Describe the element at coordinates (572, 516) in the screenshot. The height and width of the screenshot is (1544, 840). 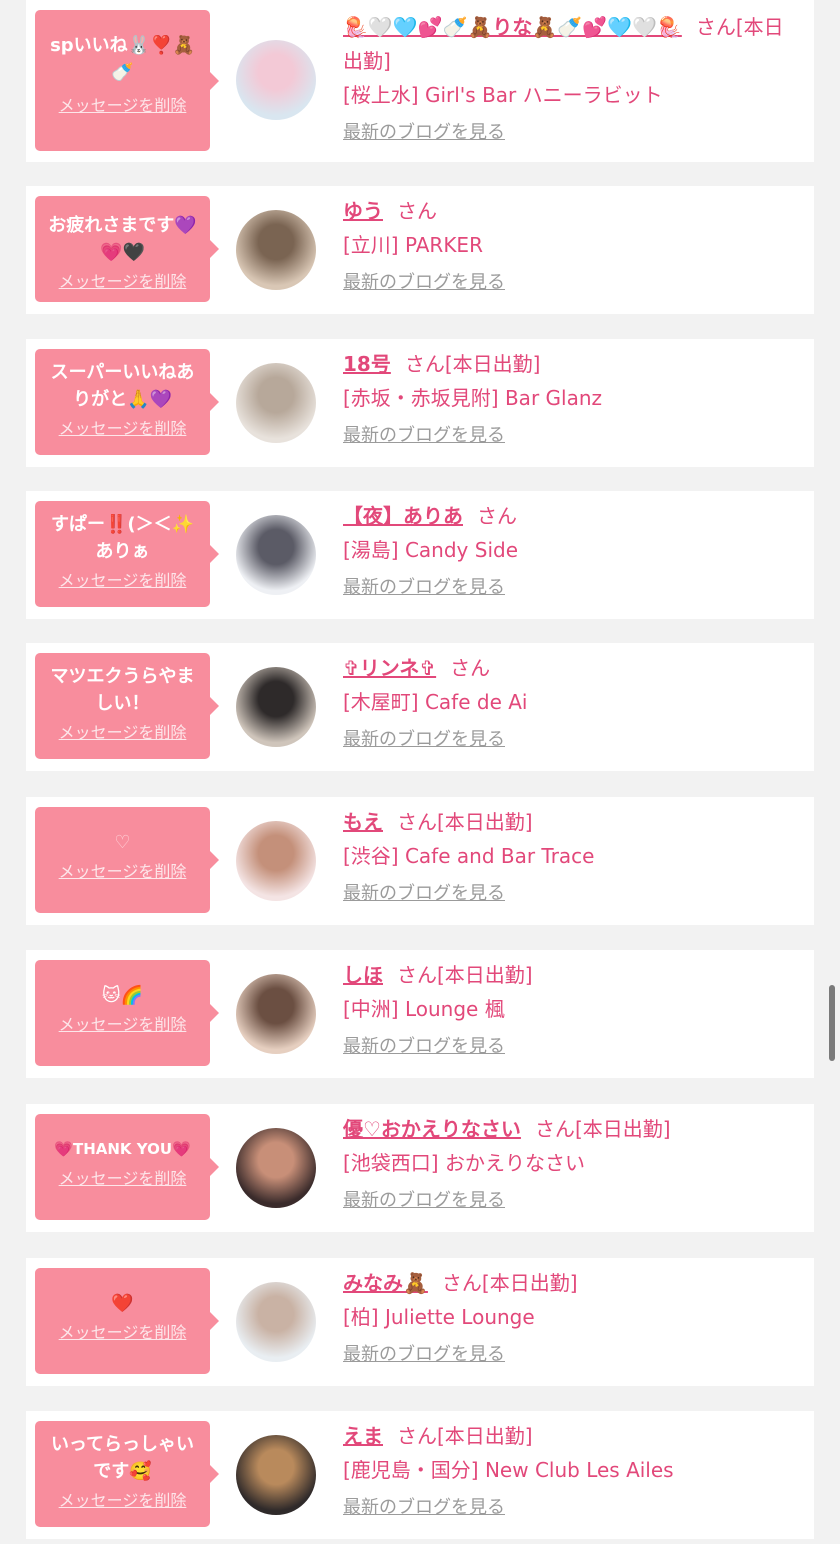
I see `name-line: 【夜】ありあ さん` at that location.